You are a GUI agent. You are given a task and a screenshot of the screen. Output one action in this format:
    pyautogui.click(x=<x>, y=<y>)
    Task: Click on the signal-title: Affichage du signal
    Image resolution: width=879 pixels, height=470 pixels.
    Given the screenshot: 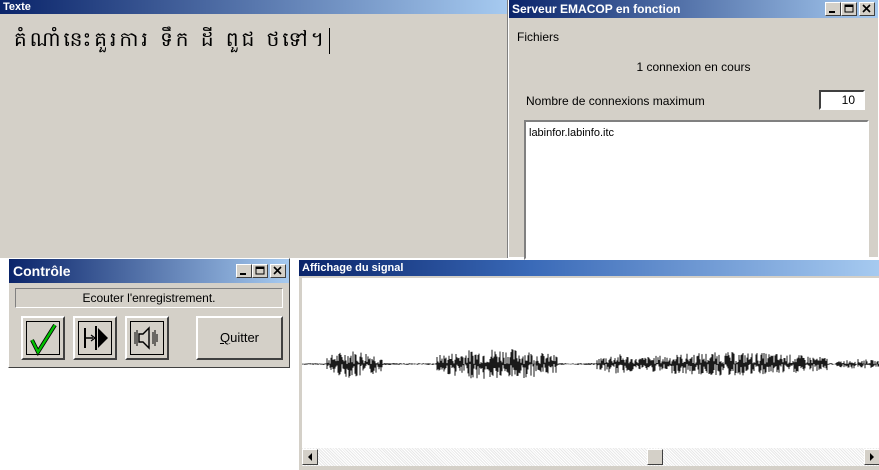 What is the action you would take?
    pyautogui.click(x=353, y=268)
    